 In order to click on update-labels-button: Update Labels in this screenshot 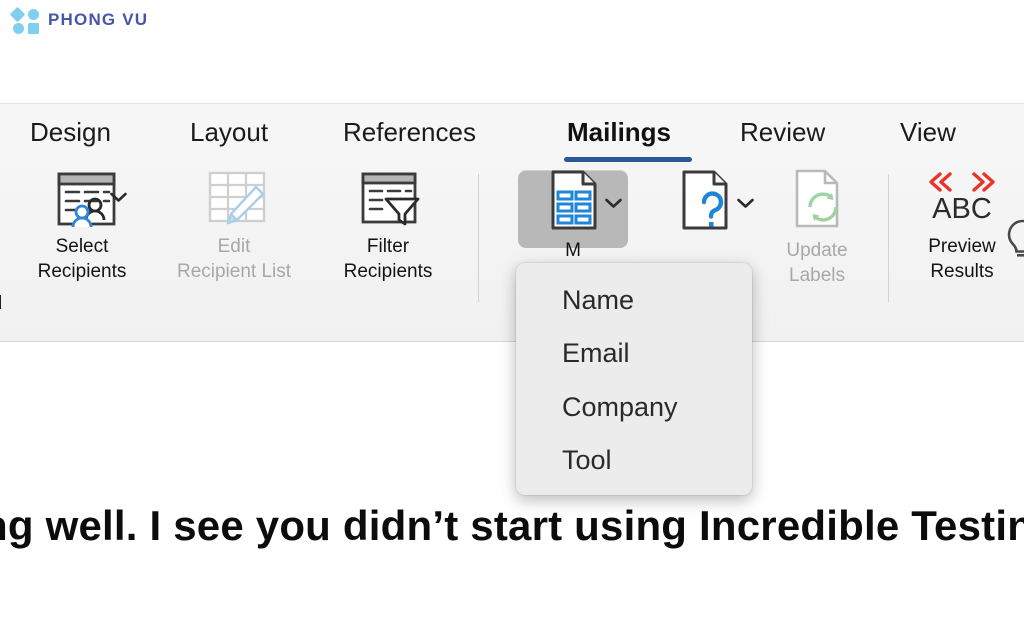, I will do `click(817, 227)`.